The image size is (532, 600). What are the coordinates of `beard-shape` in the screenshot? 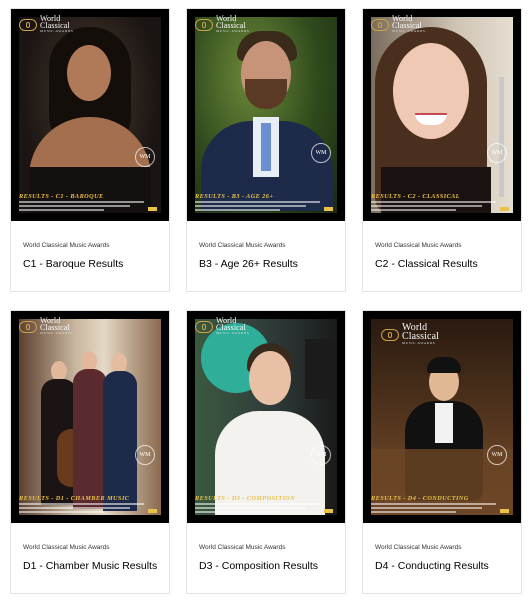 It's located at (266, 94).